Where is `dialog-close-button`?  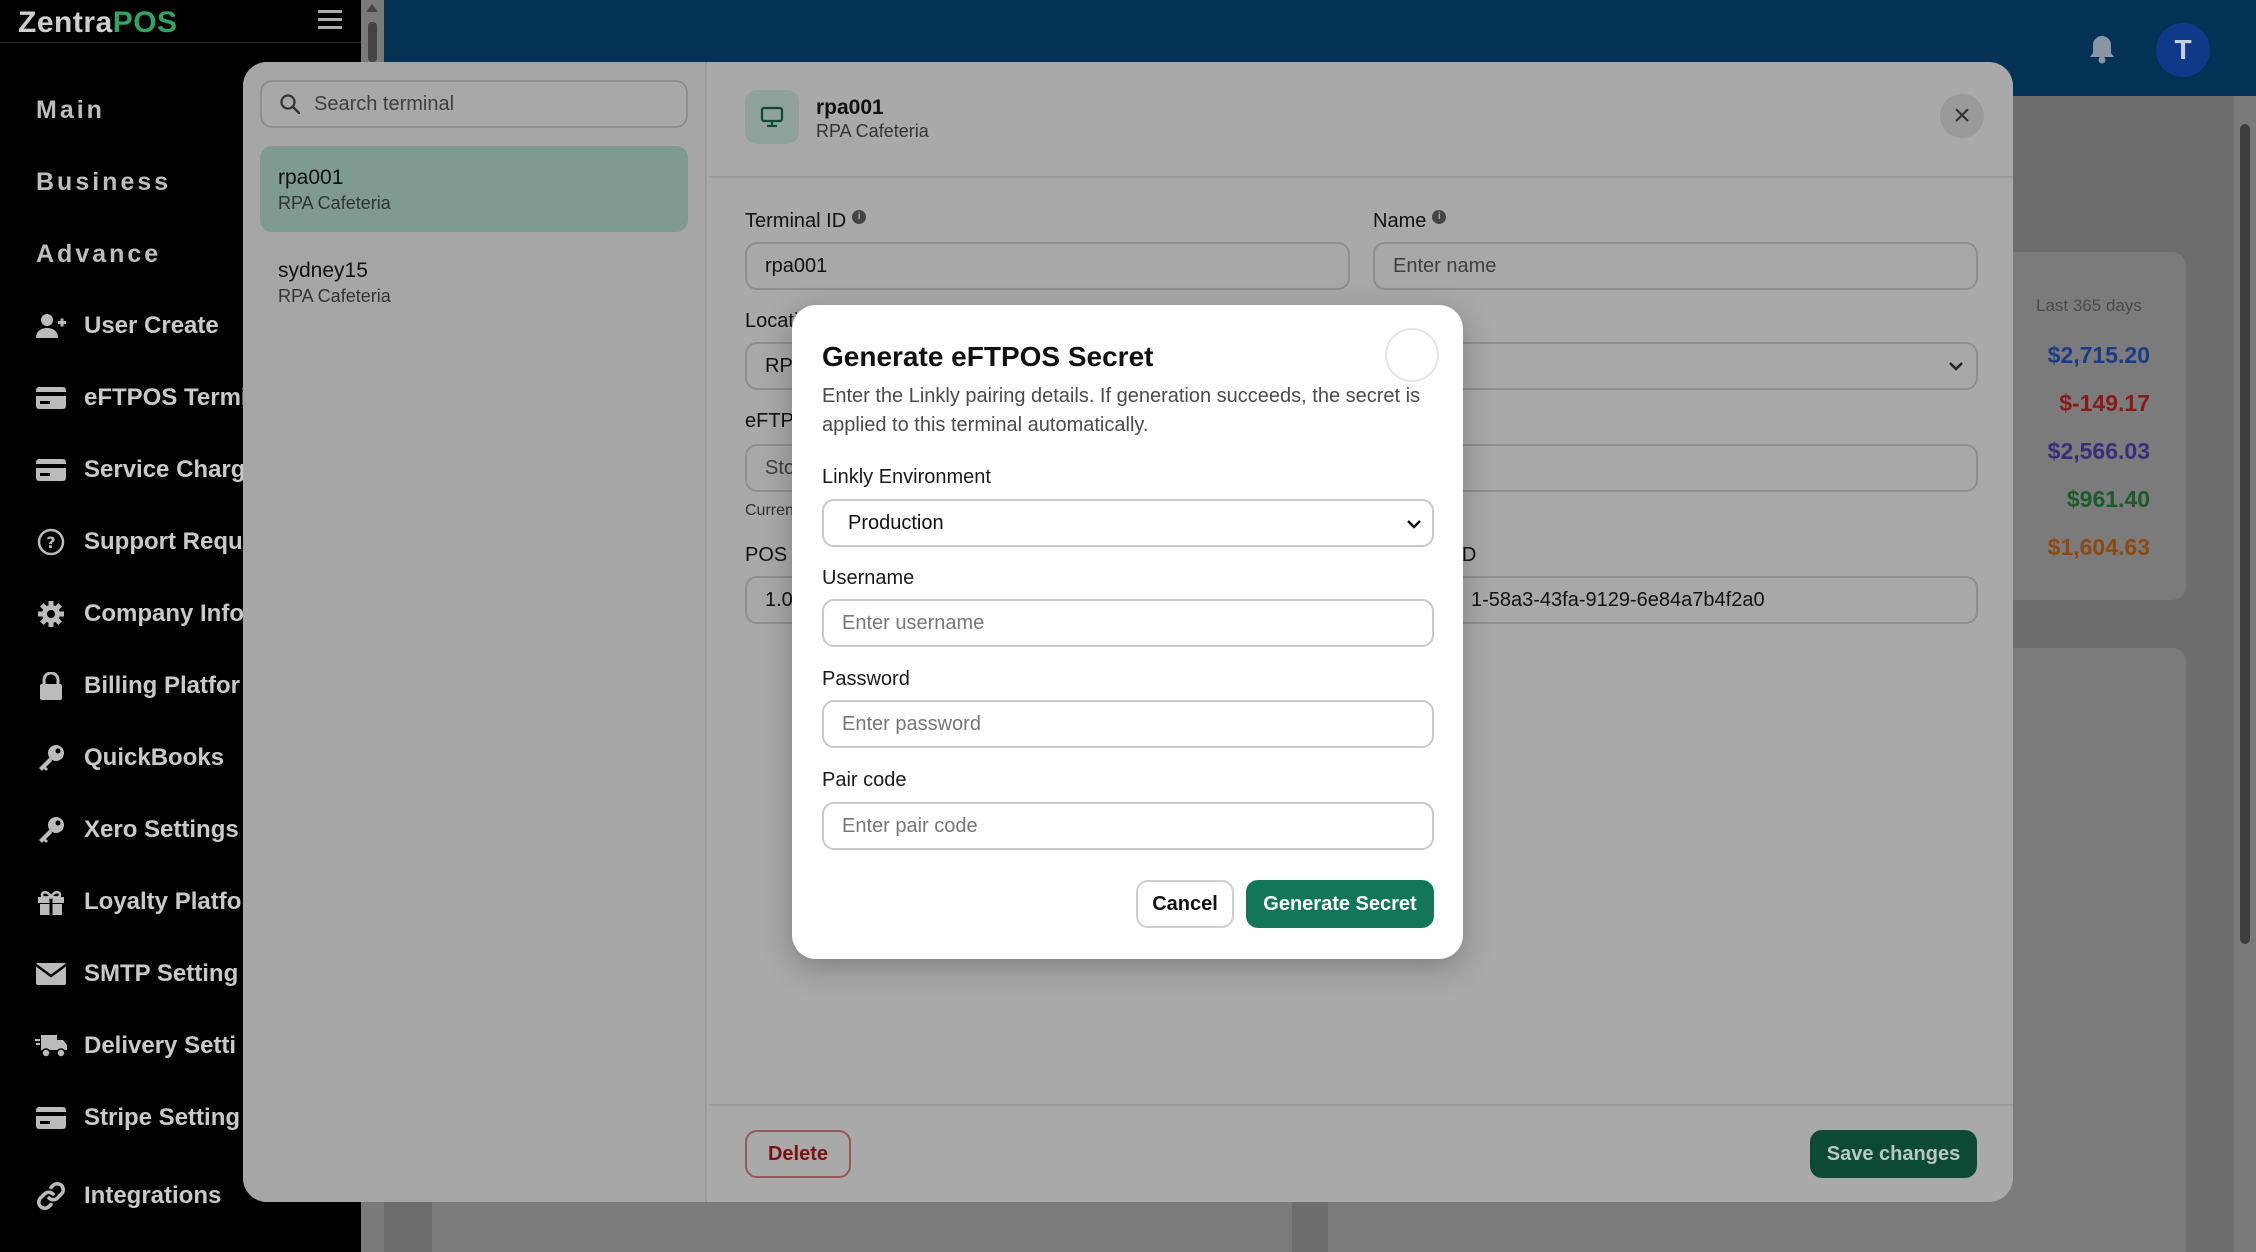 dialog-close-button is located at coordinates (1412, 355).